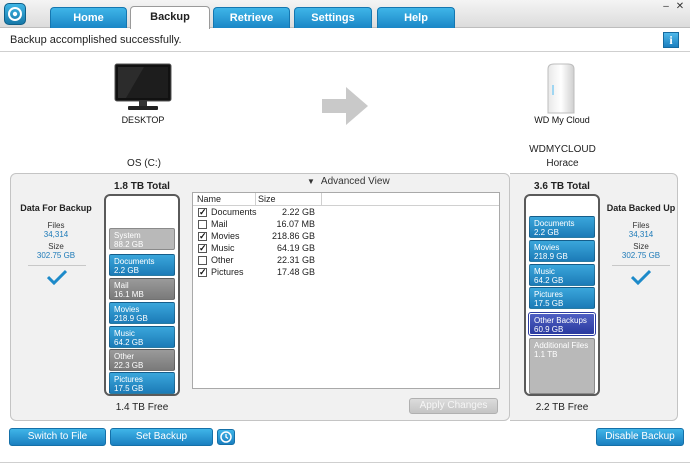 This screenshot has height=472, width=690. Describe the element at coordinates (57, 443) in the screenshot. I see `switch-to-file-backup-button: Switch to File Backup` at that location.